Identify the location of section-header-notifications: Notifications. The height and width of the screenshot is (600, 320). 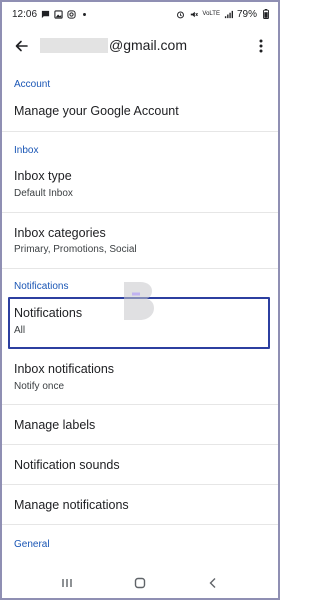
(41, 286).